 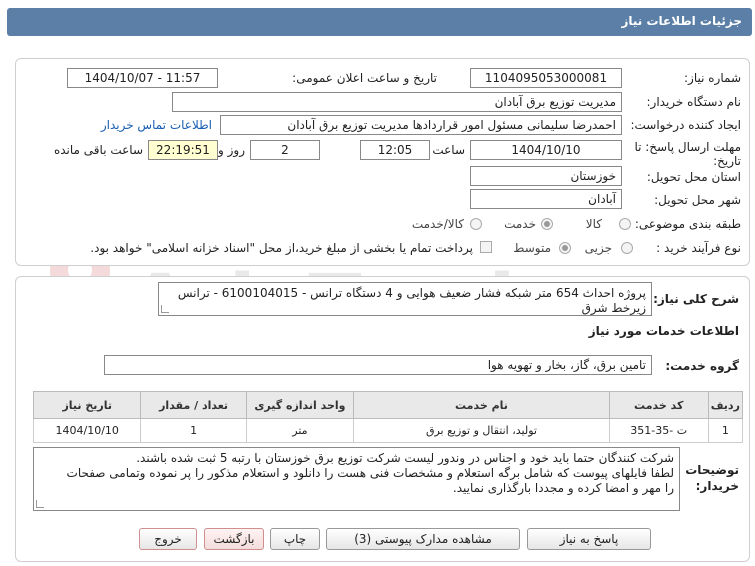 I want to click on treasury-payment-checkbox, so click(x=486, y=247).